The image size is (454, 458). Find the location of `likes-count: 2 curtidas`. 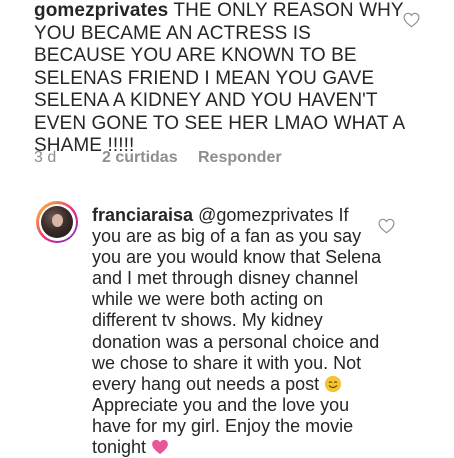

likes-count: 2 curtidas is located at coordinates (150, 158).